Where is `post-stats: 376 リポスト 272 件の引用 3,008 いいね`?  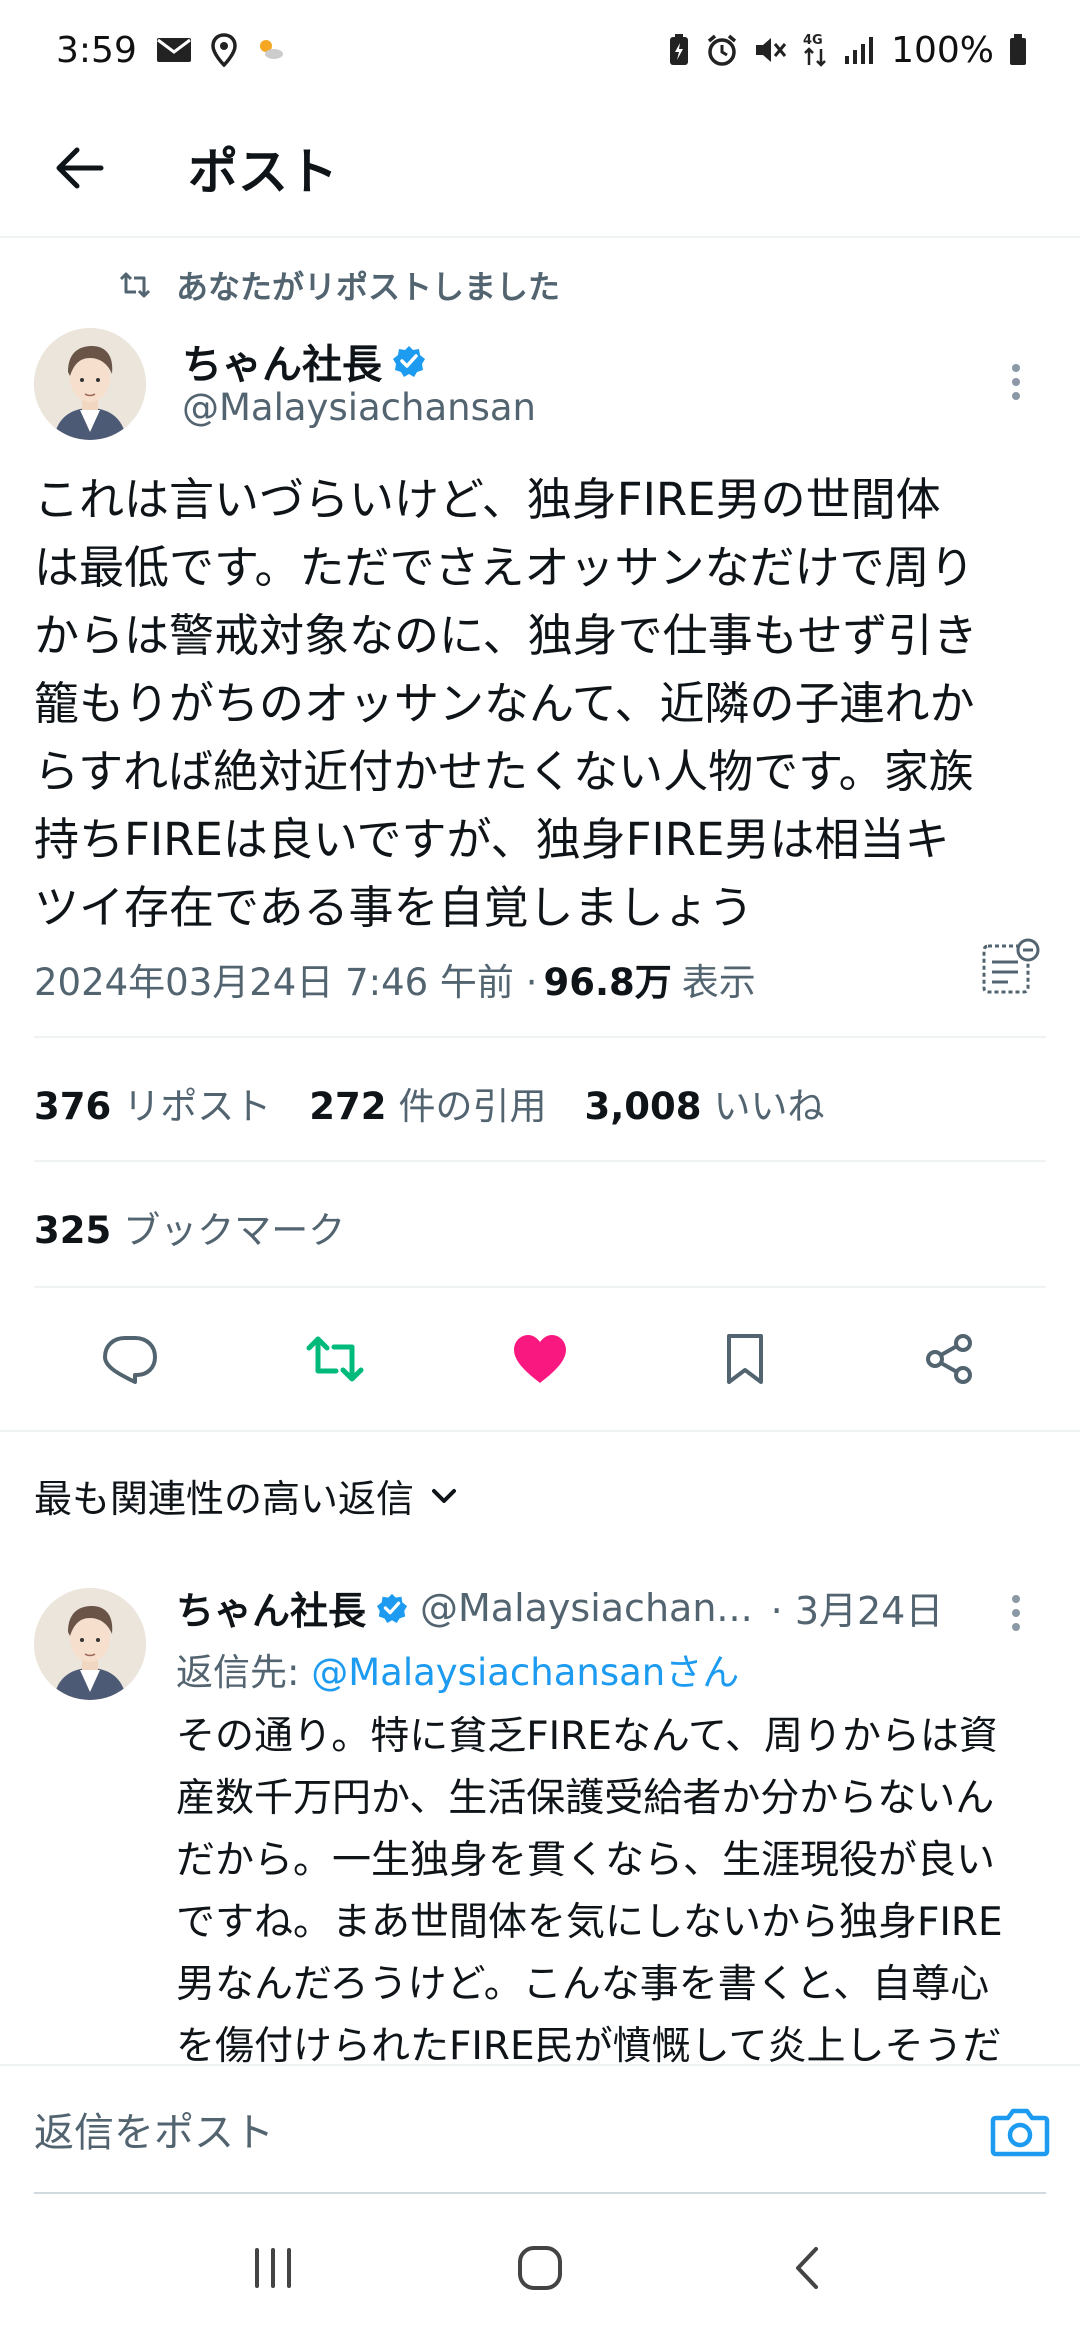 post-stats: 376 リポスト 272 件の引用 3,008 いいね is located at coordinates (429, 1103).